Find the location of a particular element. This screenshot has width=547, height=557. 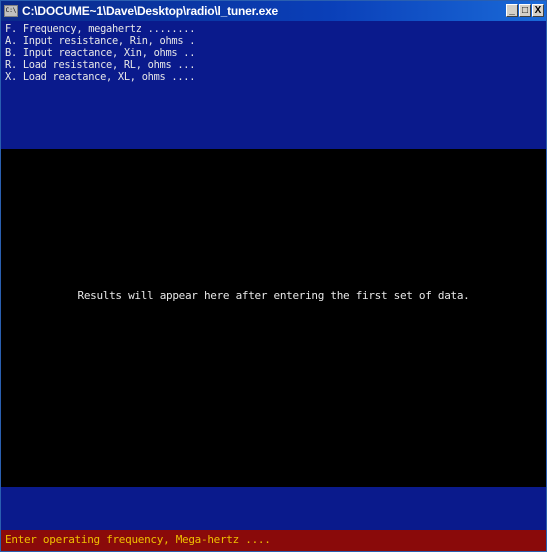

window-controls: _ □ X is located at coordinates (525, 10).